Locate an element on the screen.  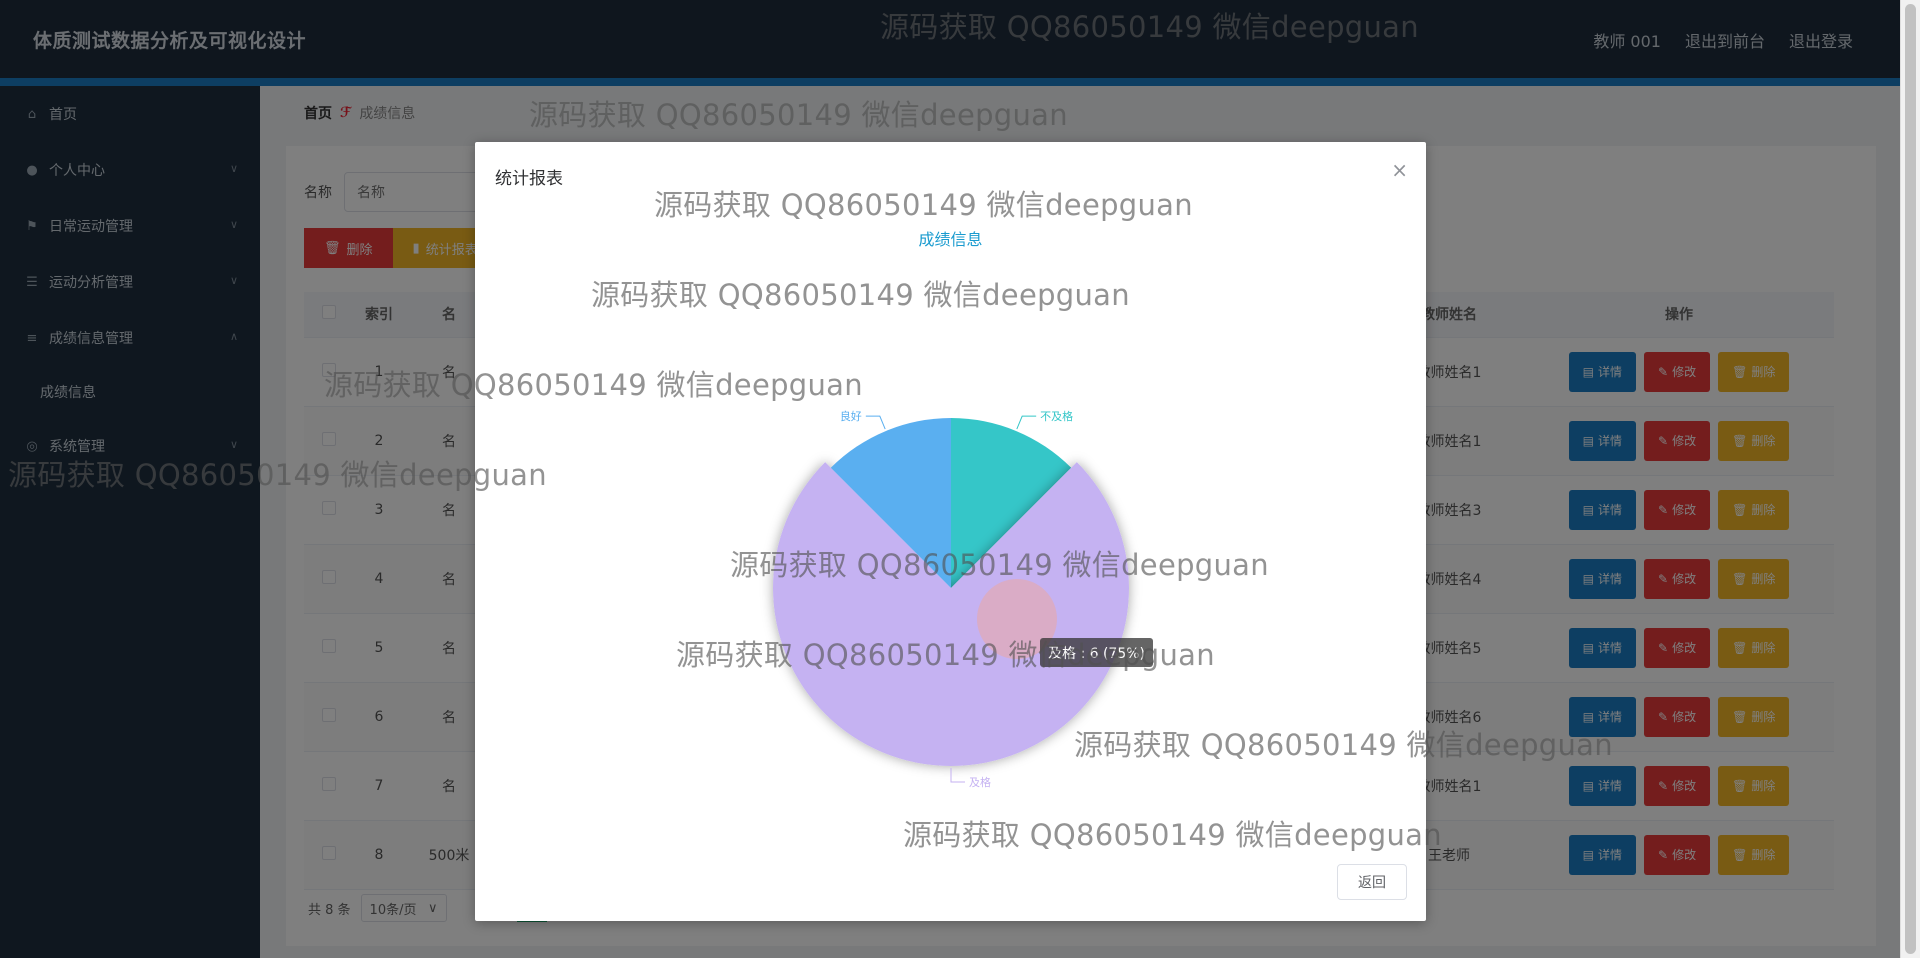
page-scrollbar is located at coordinates (1910, 479).